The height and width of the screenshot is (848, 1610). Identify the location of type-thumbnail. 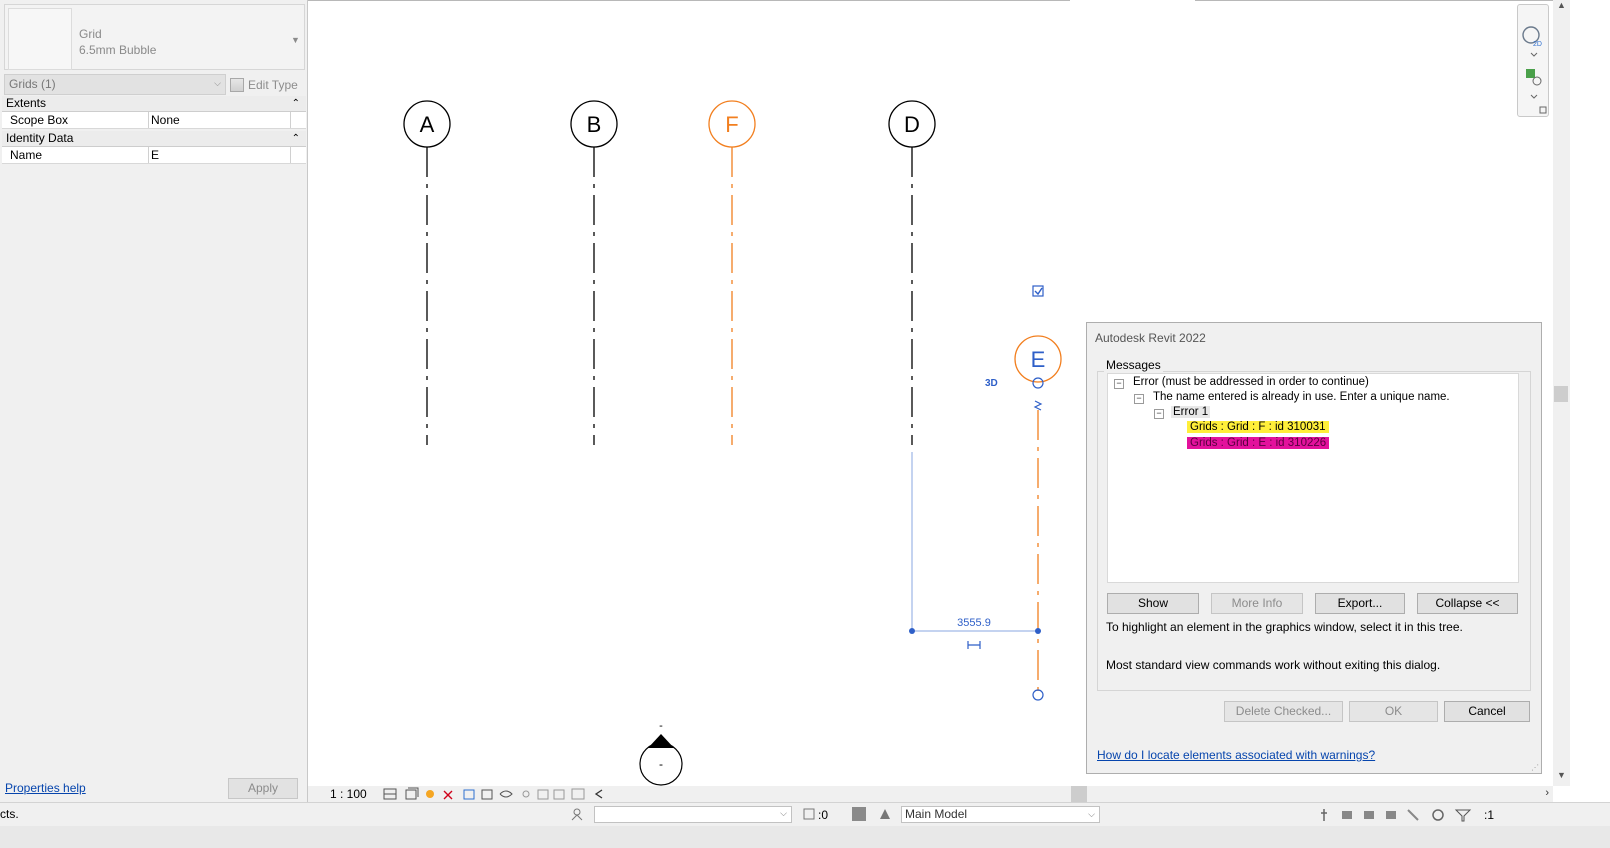
(40, 39).